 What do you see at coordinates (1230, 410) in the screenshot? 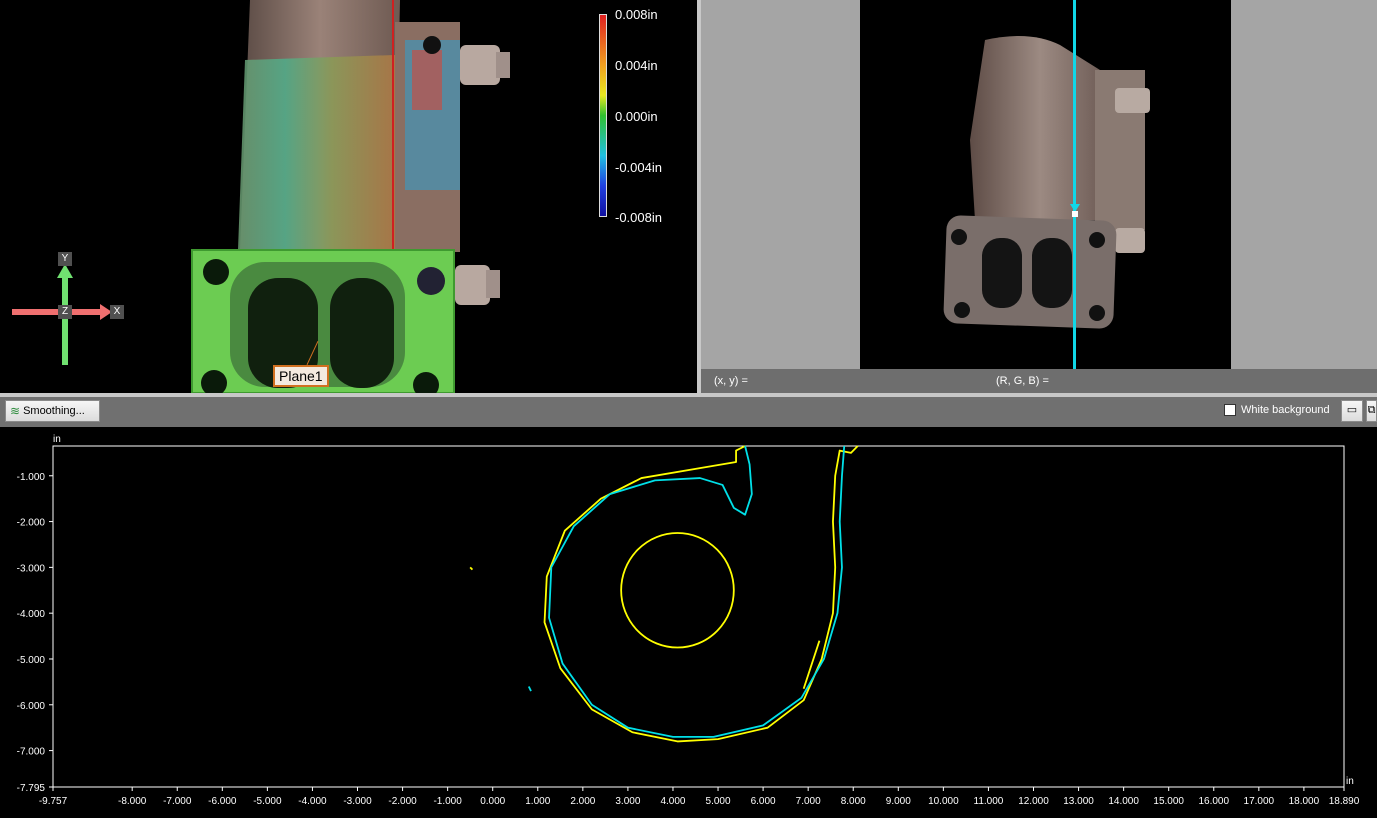
I see `white-background-checkbox` at bounding box center [1230, 410].